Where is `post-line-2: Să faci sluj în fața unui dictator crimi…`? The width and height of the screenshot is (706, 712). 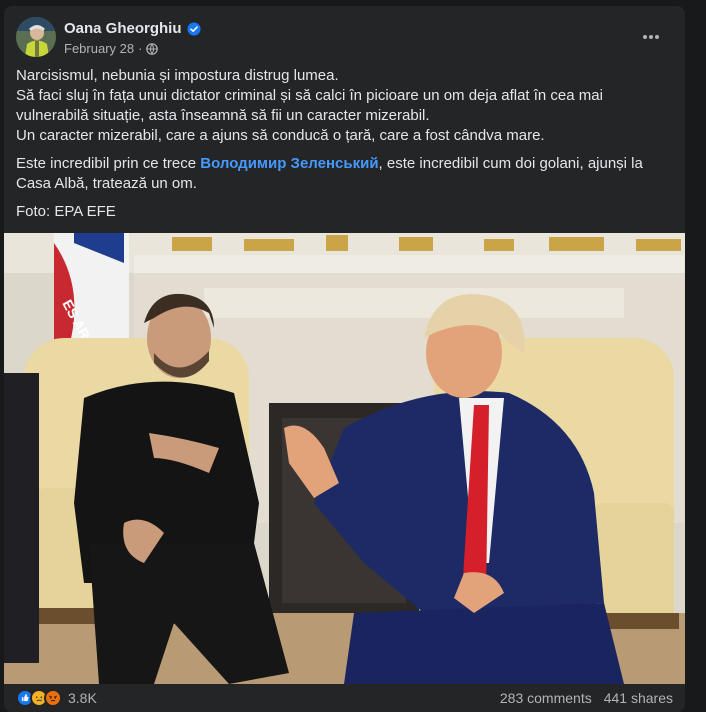 post-line-2: Să faci sluj în fața unui dictator crimi… is located at coordinates (309, 105).